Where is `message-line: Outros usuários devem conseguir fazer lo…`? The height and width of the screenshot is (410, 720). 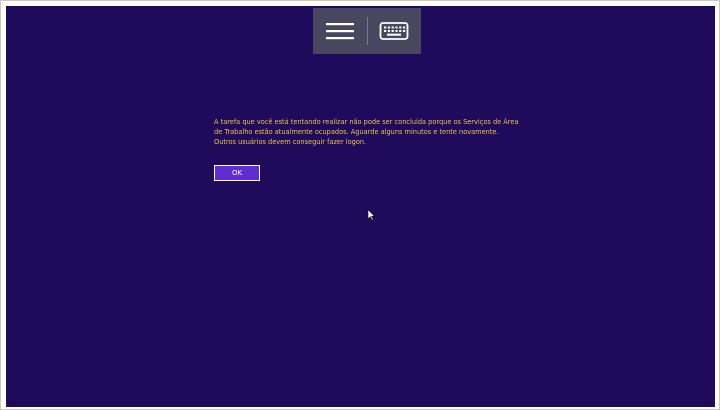 message-line: Outros usuários devem conseguir fazer lo… is located at coordinates (290, 142).